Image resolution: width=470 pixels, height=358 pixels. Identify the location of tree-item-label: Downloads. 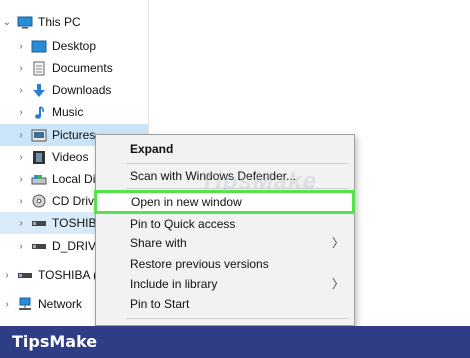
(82, 90).